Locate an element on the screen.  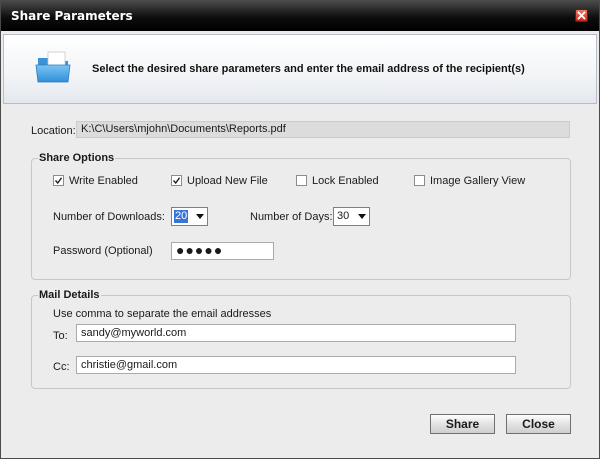
lock-enabled-checkbox is located at coordinates (301, 180).